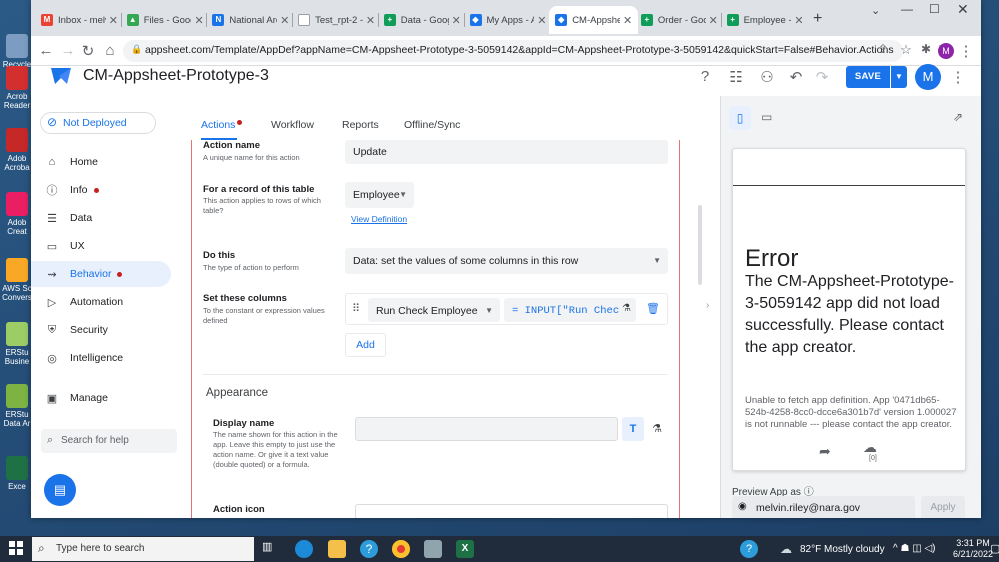  What do you see at coordinates (883, 49) in the screenshot?
I see `share-icon: ⇪` at bounding box center [883, 49].